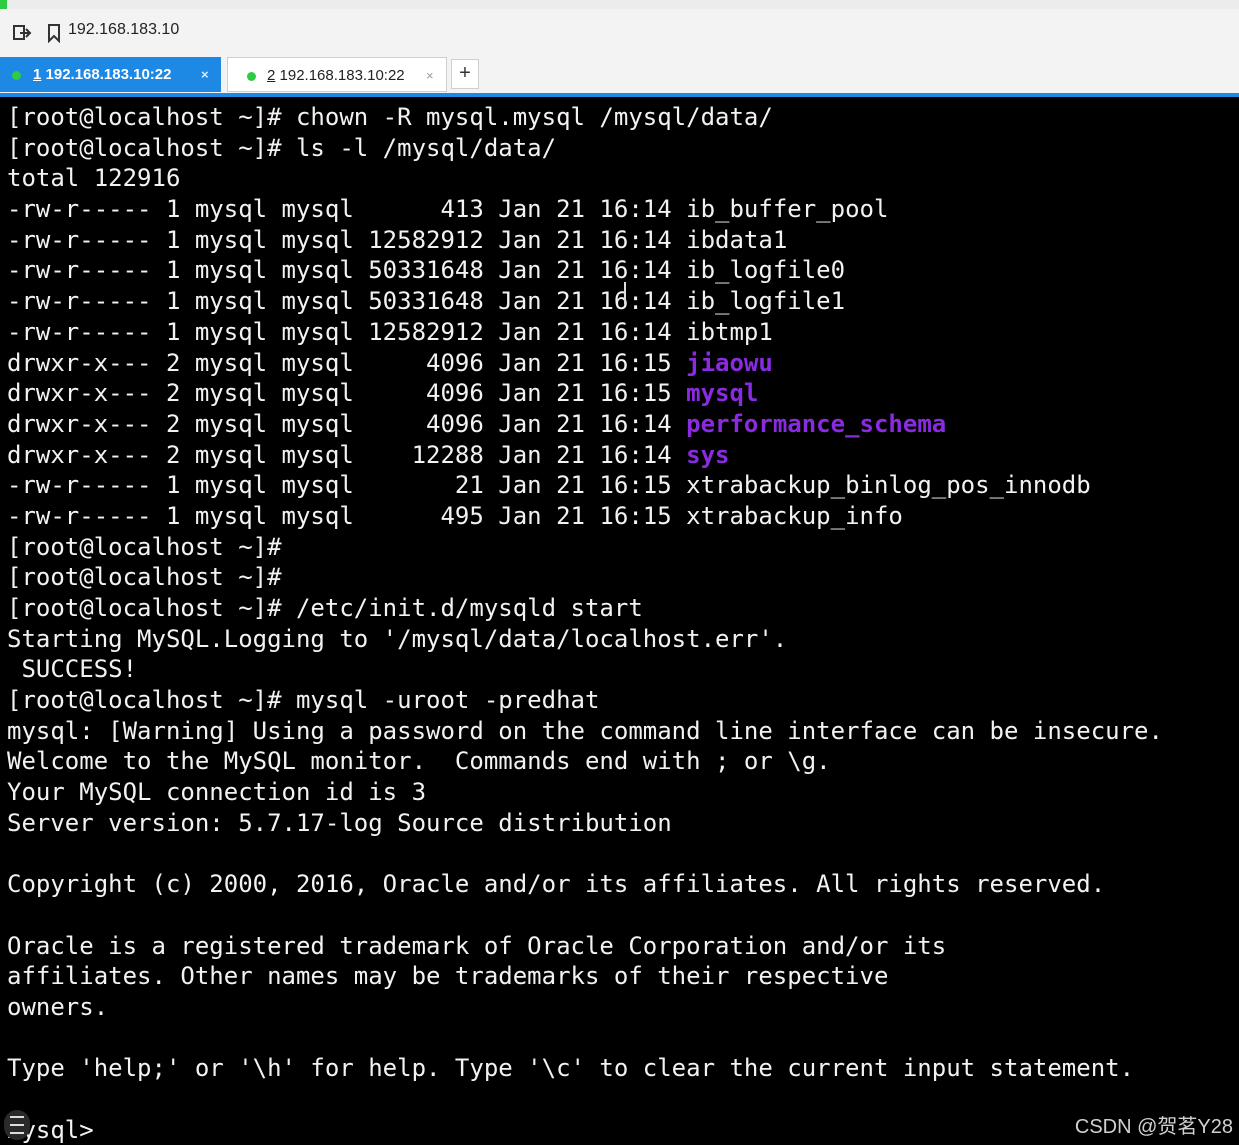 The image size is (1239, 1145). I want to click on tab-session-2: 2 192.168.183.10:22 ×, so click(337, 74).